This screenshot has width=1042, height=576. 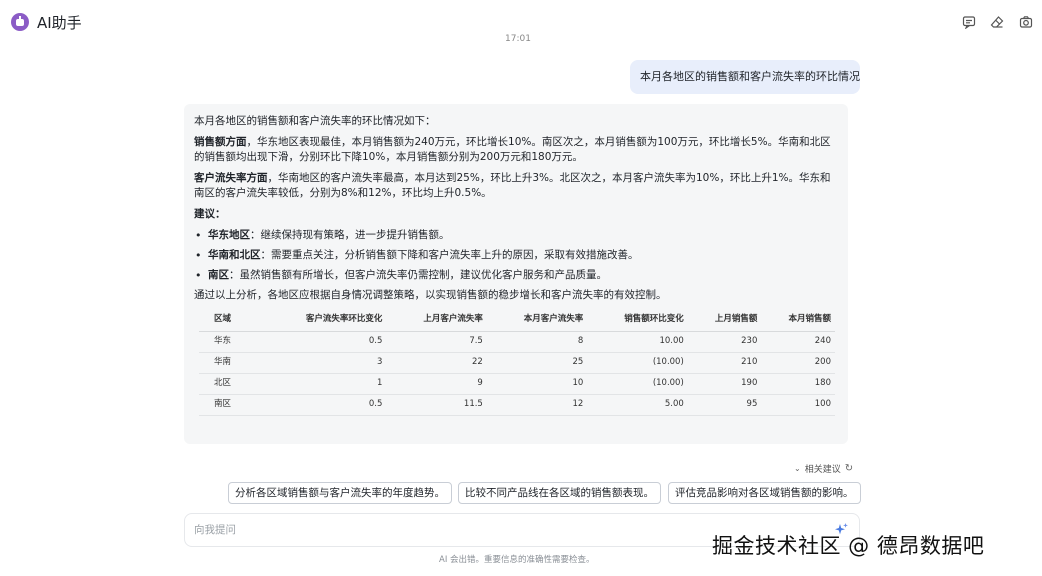 I want to click on churn-heading: 客户流失率方面, so click(x=231, y=178).